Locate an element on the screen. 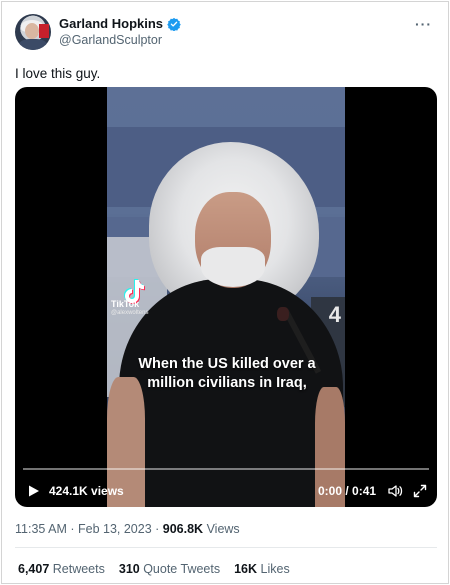 This screenshot has height=585, width=450. speaker-beard is located at coordinates (233, 267).